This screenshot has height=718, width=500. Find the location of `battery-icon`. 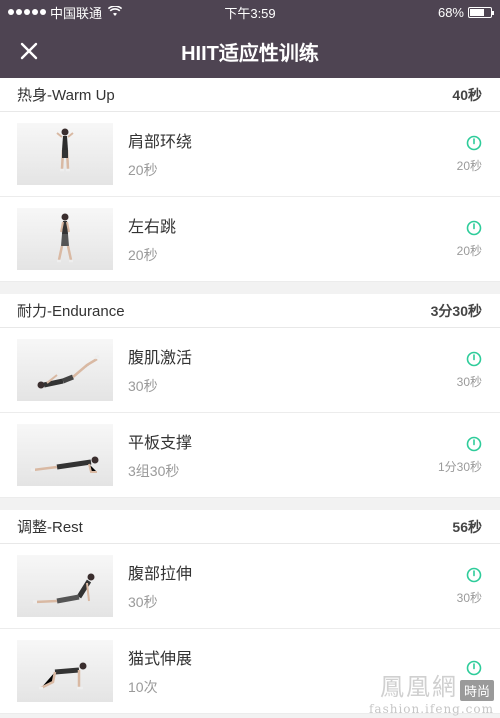

battery-icon is located at coordinates (481, 12).